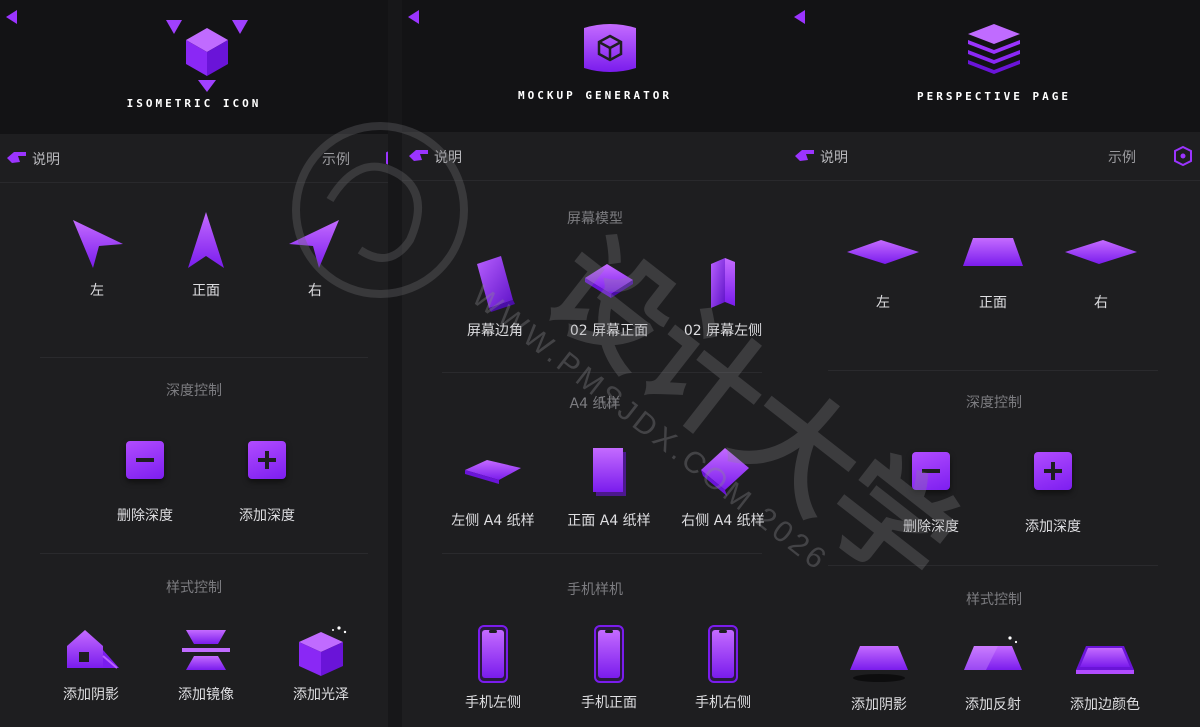 Image resolution: width=1200 pixels, height=727 pixels. Describe the element at coordinates (609, 521) in the screenshot. I see `item-label: 正面 A4 纸样` at that location.